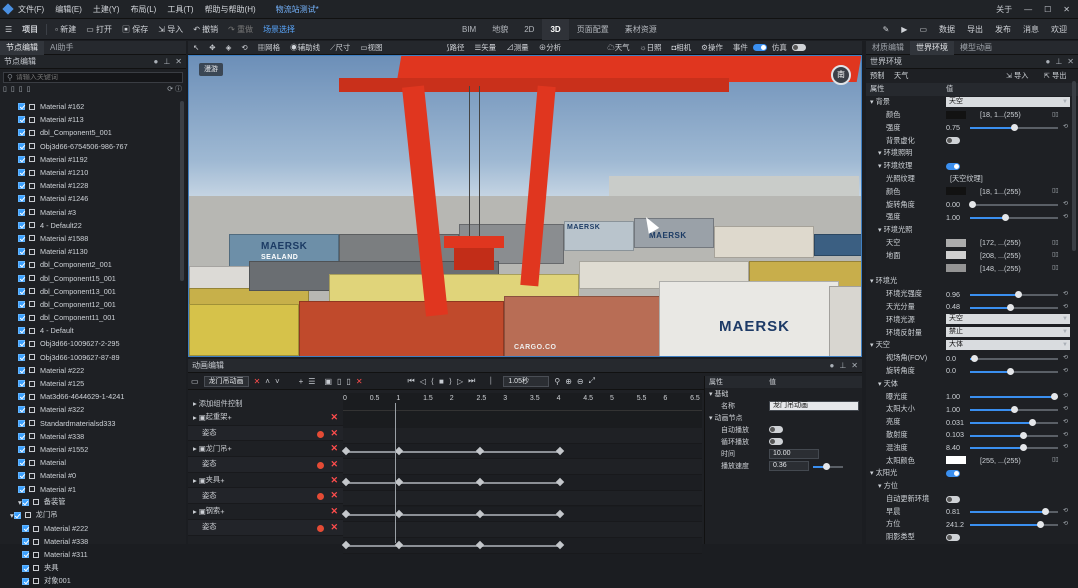 This screenshot has width=1078, height=588. I want to click on tab-page-config: 页面配置, so click(593, 29).